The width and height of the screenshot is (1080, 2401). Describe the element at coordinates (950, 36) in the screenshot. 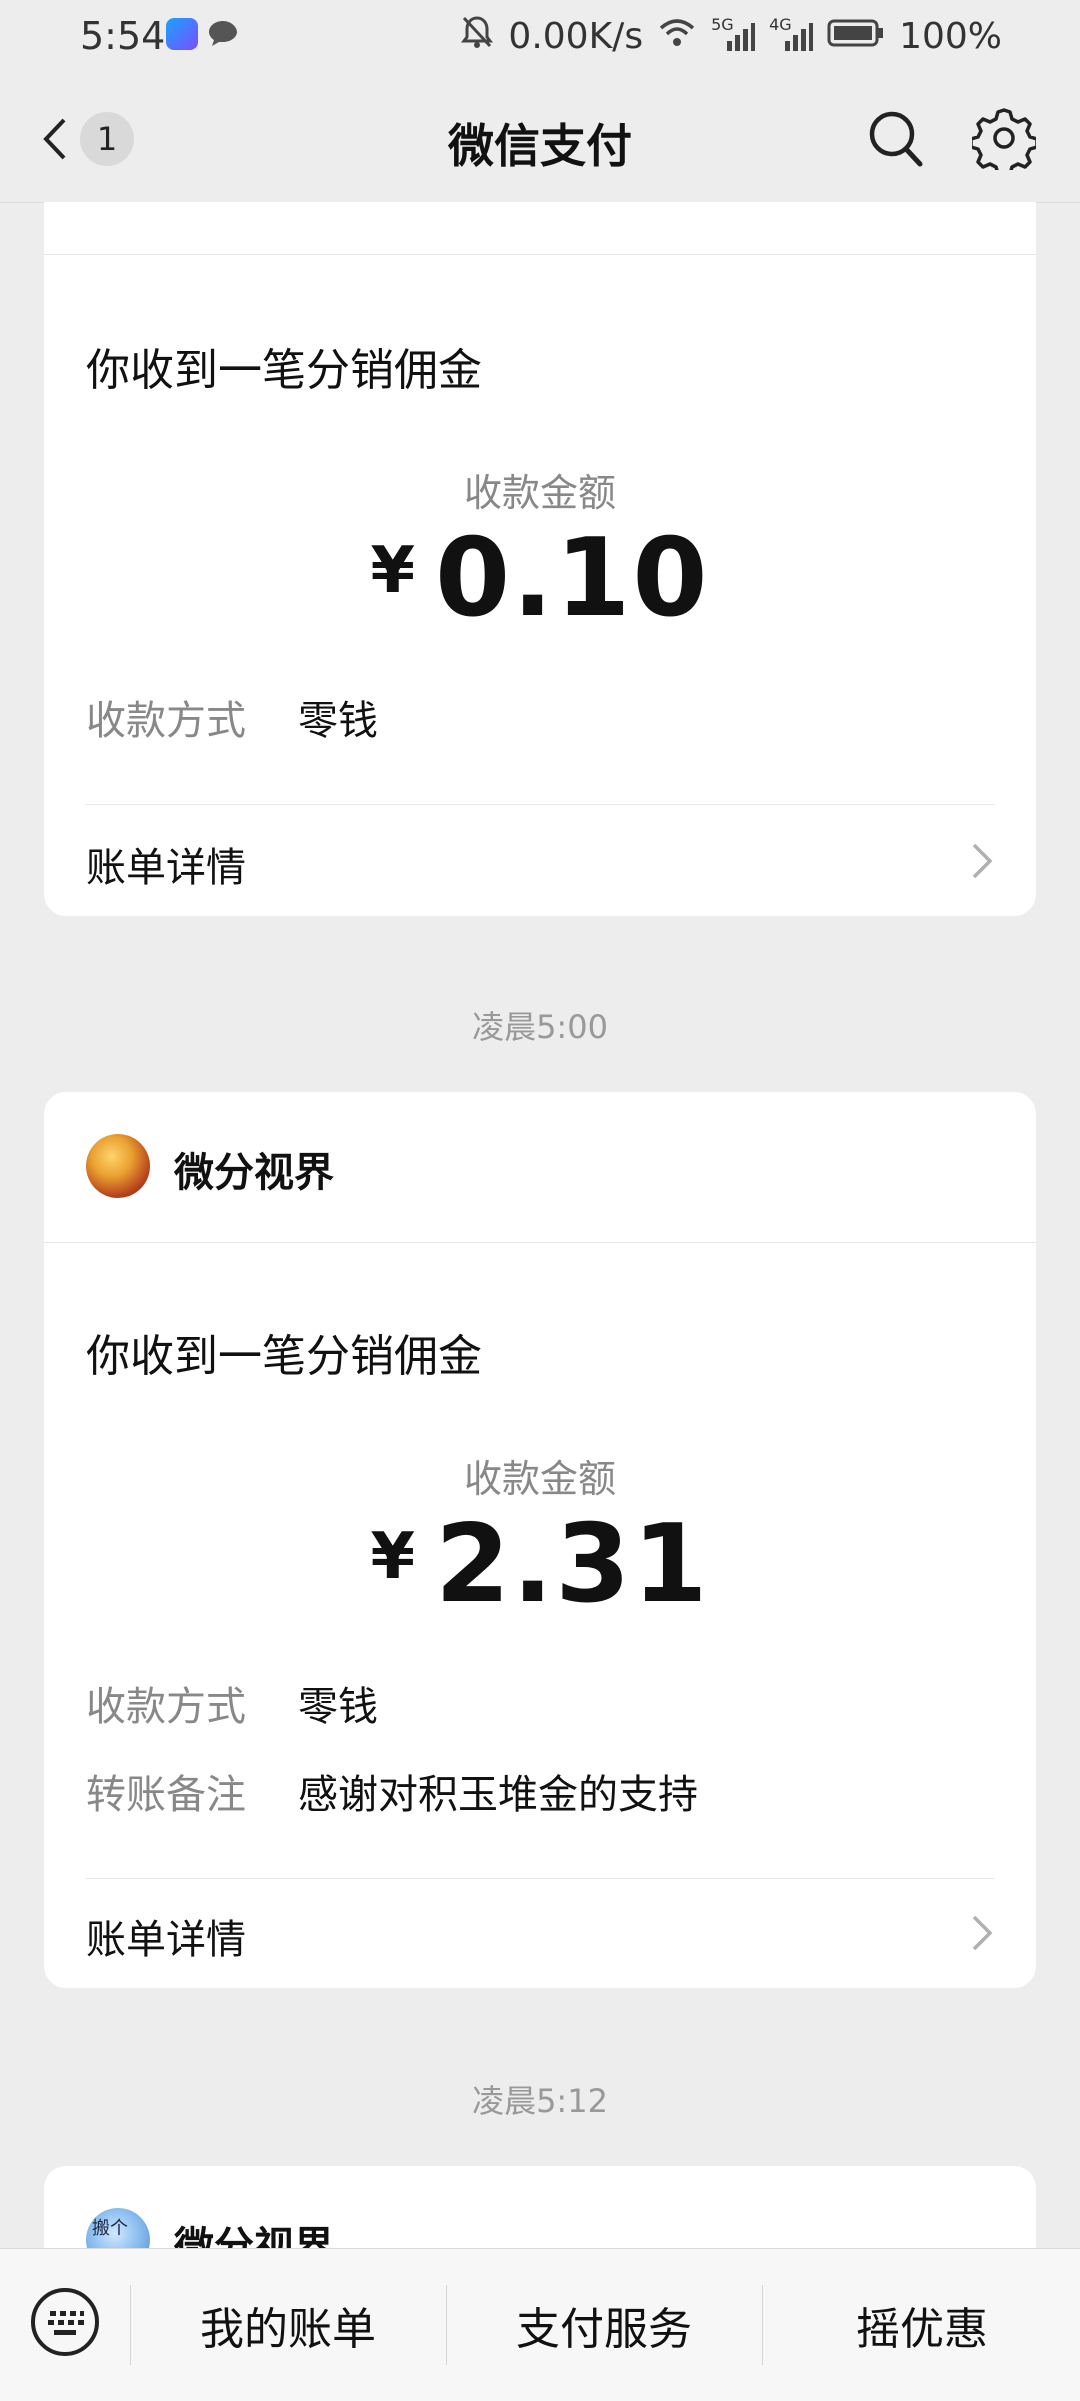

I see `battery-percent: 100%` at that location.